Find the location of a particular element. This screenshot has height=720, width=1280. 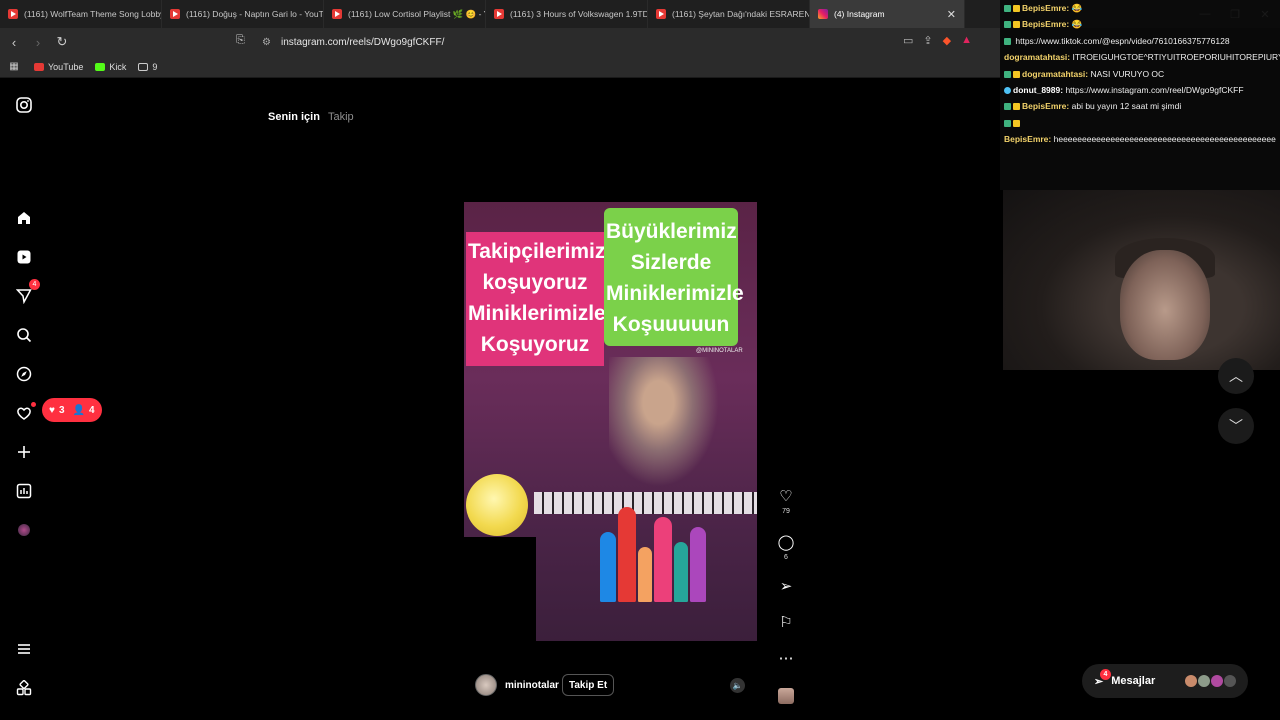

more-icon: ⋯ is located at coordinates (786, 658).